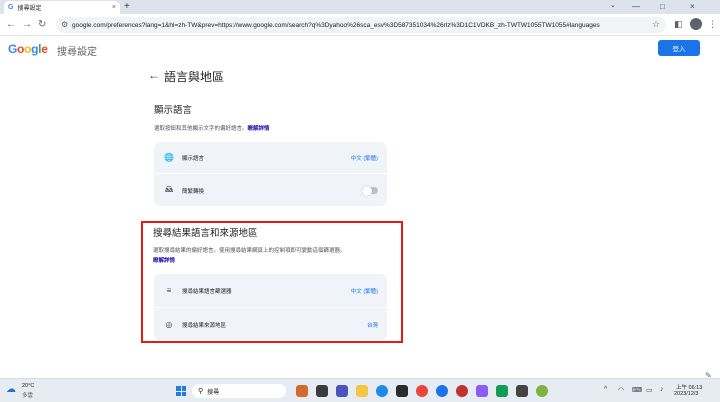  What do you see at coordinates (29, 9) in the screenshot?
I see `tab-title: 搜尋設定` at bounding box center [29, 9].